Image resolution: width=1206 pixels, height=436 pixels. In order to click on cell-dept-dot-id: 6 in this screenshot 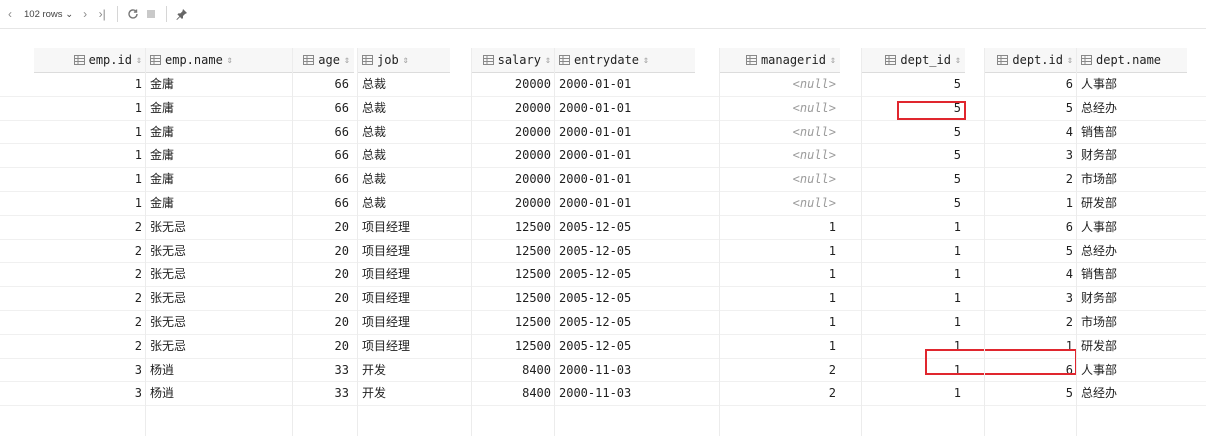, I will do `click(1031, 227)`.